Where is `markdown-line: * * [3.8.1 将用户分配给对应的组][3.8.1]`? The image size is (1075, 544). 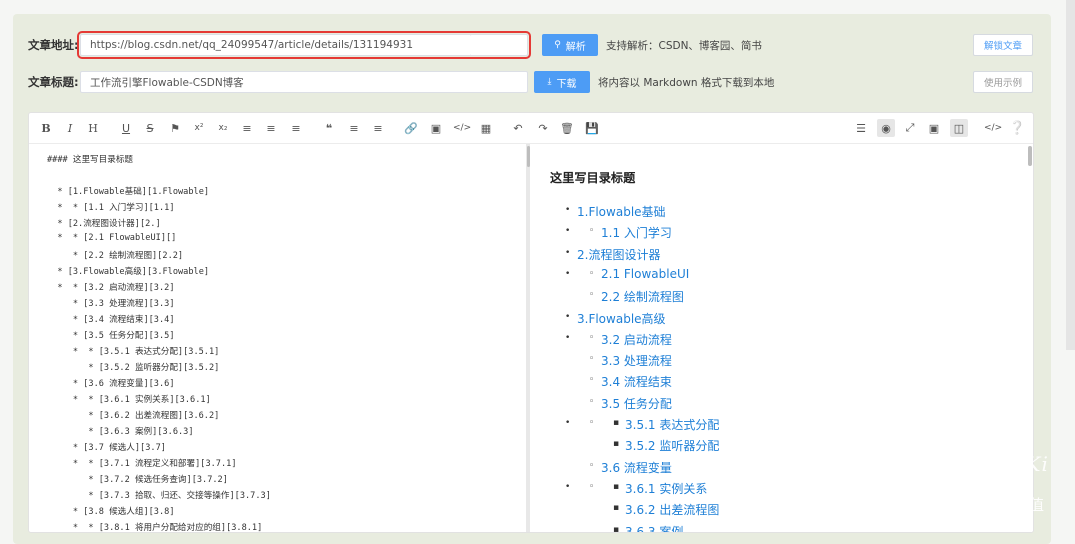 markdown-line: * * [3.8.1 将用户分配给对应的组][3.8.1] is located at coordinates (155, 527).